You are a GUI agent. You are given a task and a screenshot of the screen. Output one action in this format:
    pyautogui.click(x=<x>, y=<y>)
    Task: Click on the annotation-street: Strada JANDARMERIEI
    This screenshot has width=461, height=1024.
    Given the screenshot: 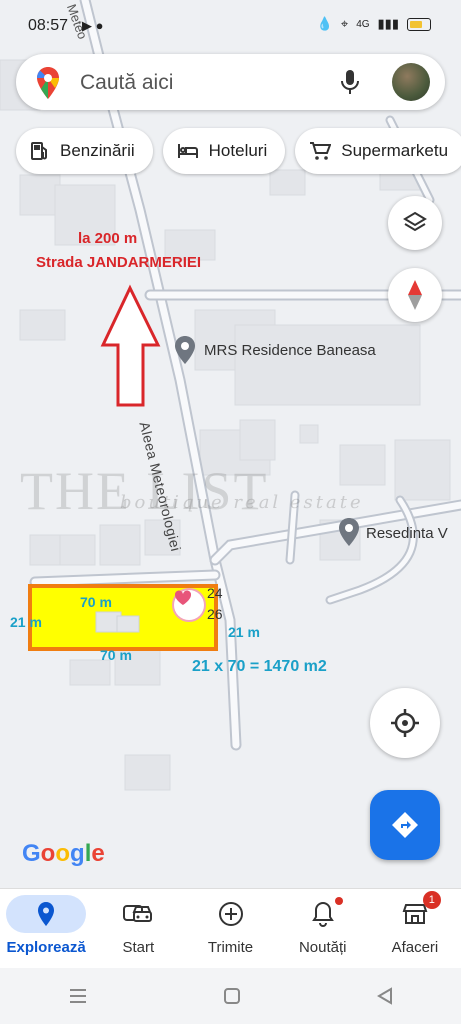 What is the action you would take?
    pyautogui.click(x=119, y=262)
    